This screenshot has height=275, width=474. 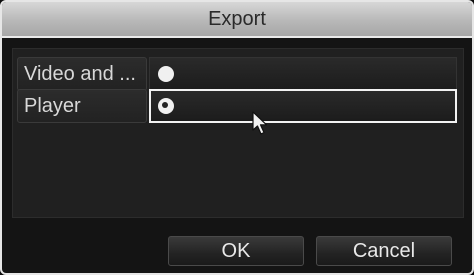 What do you see at coordinates (384, 251) in the screenshot?
I see `cancel-button: Cancel` at bounding box center [384, 251].